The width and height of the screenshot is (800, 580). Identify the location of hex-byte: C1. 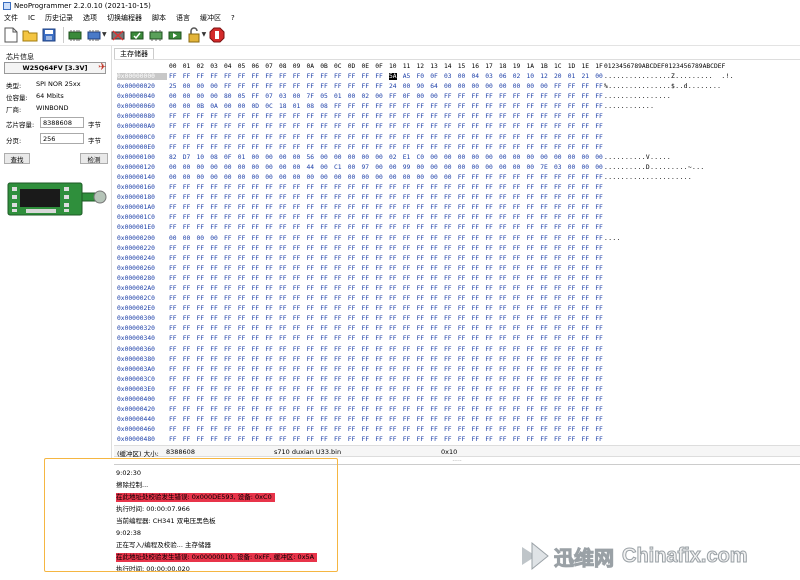
(338, 167).